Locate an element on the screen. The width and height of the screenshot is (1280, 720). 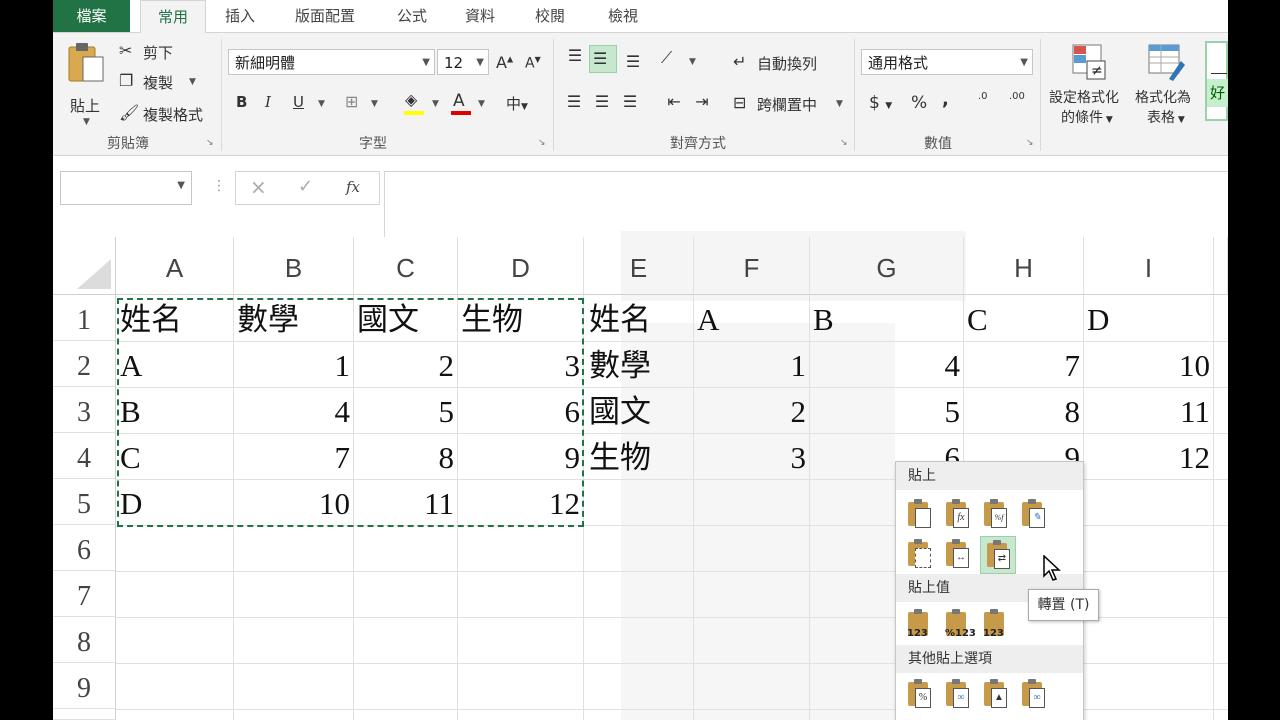
cell-d1: 生物 is located at coordinates (520, 317).